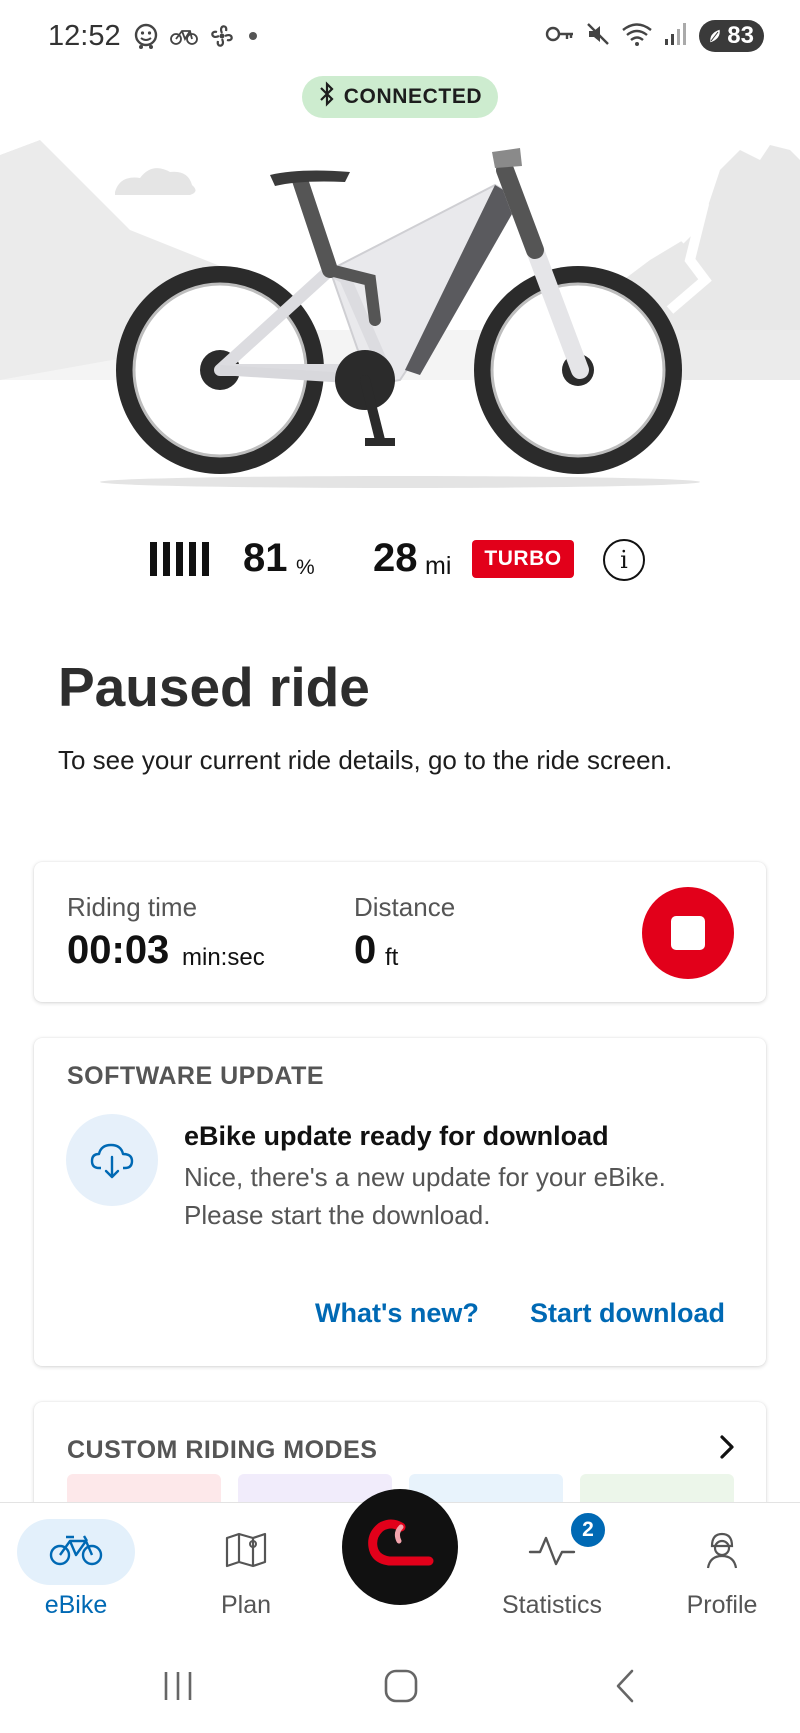  Describe the element at coordinates (196, 1076) in the screenshot. I see `software-update-heading: SOFTWARE UPDATE` at that location.